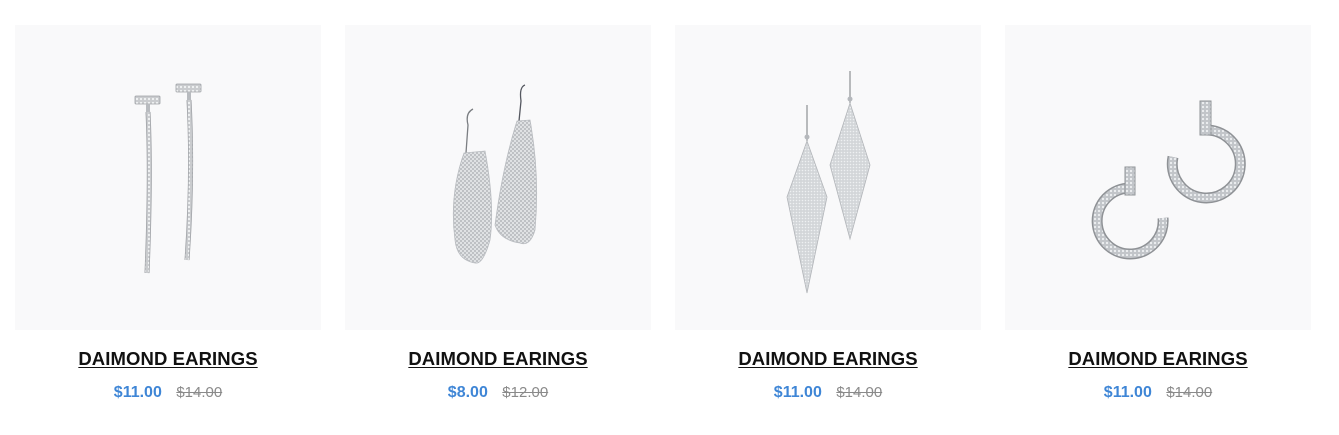 The height and width of the screenshot is (435, 1339). Describe the element at coordinates (828, 182) in the screenshot. I see `diamond-mesh-earrings-icon` at that location.